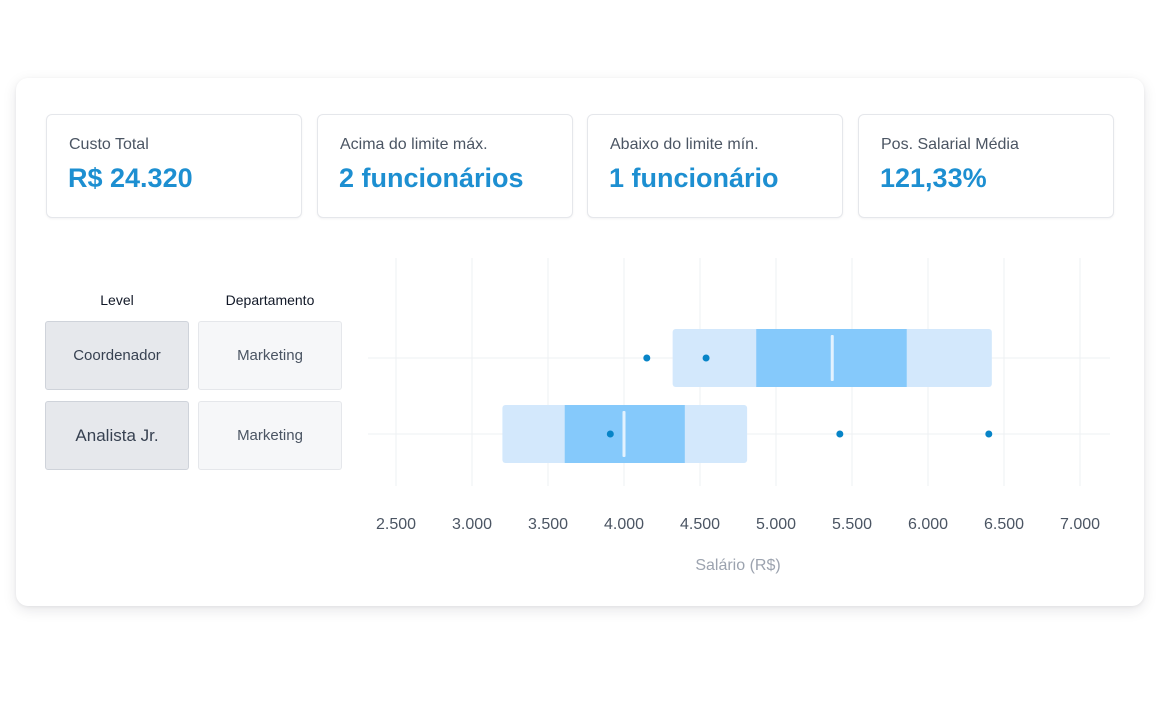 The image size is (1160, 720). Describe the element at coordinates (1004, 524) in the screenshot. I see `x-tick-label: 6.500` at that location.